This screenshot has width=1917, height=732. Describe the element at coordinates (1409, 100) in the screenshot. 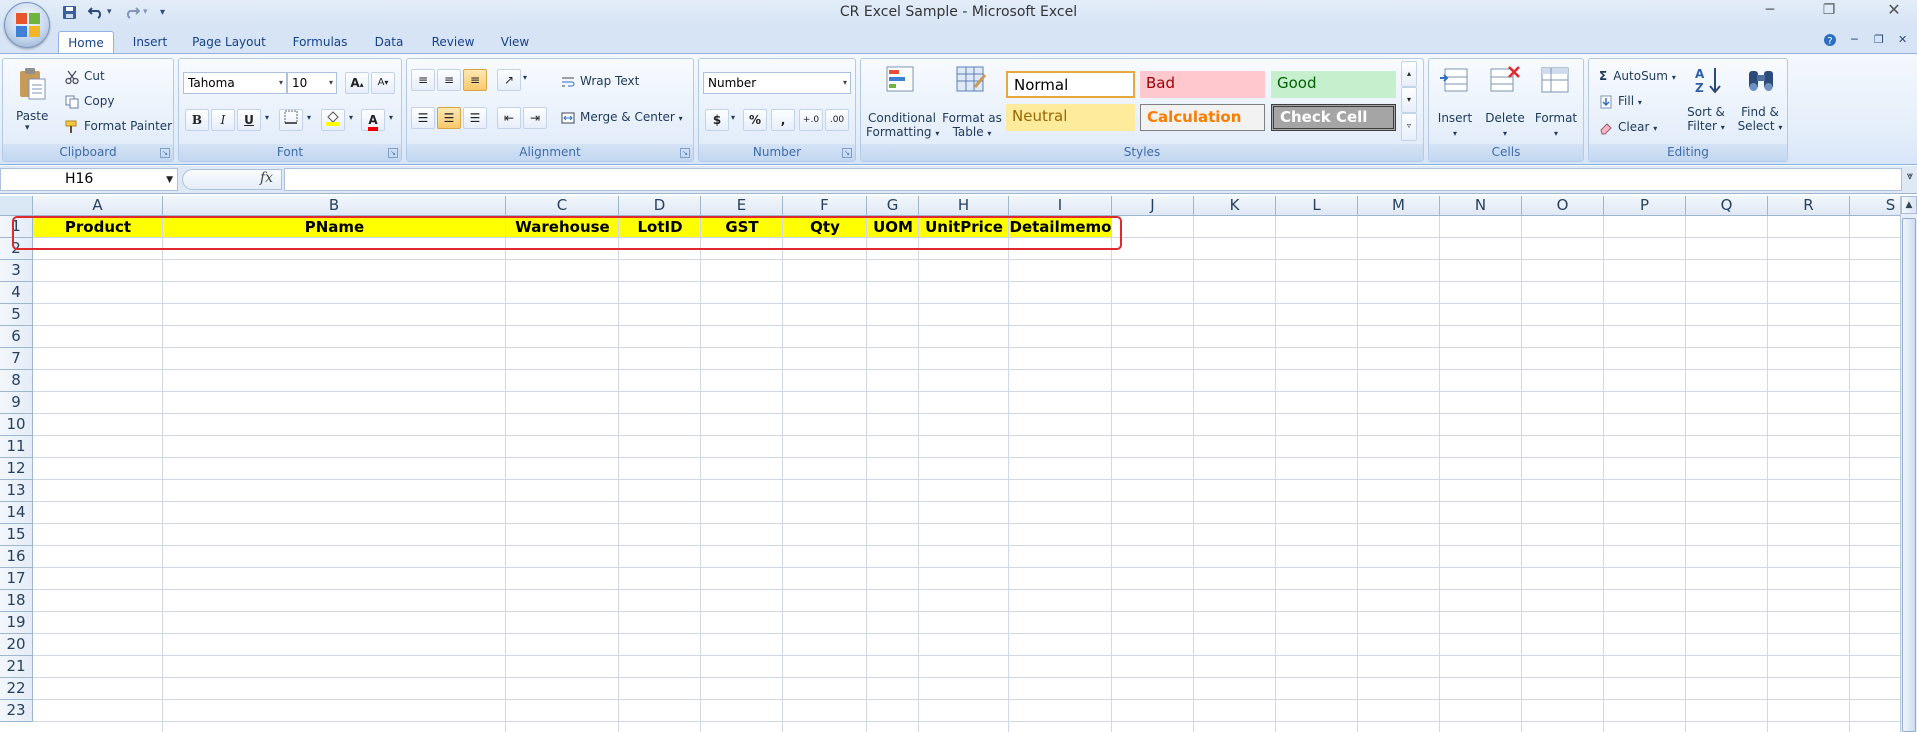

I see `styles-scroll-down-icon: ▾` at that location.